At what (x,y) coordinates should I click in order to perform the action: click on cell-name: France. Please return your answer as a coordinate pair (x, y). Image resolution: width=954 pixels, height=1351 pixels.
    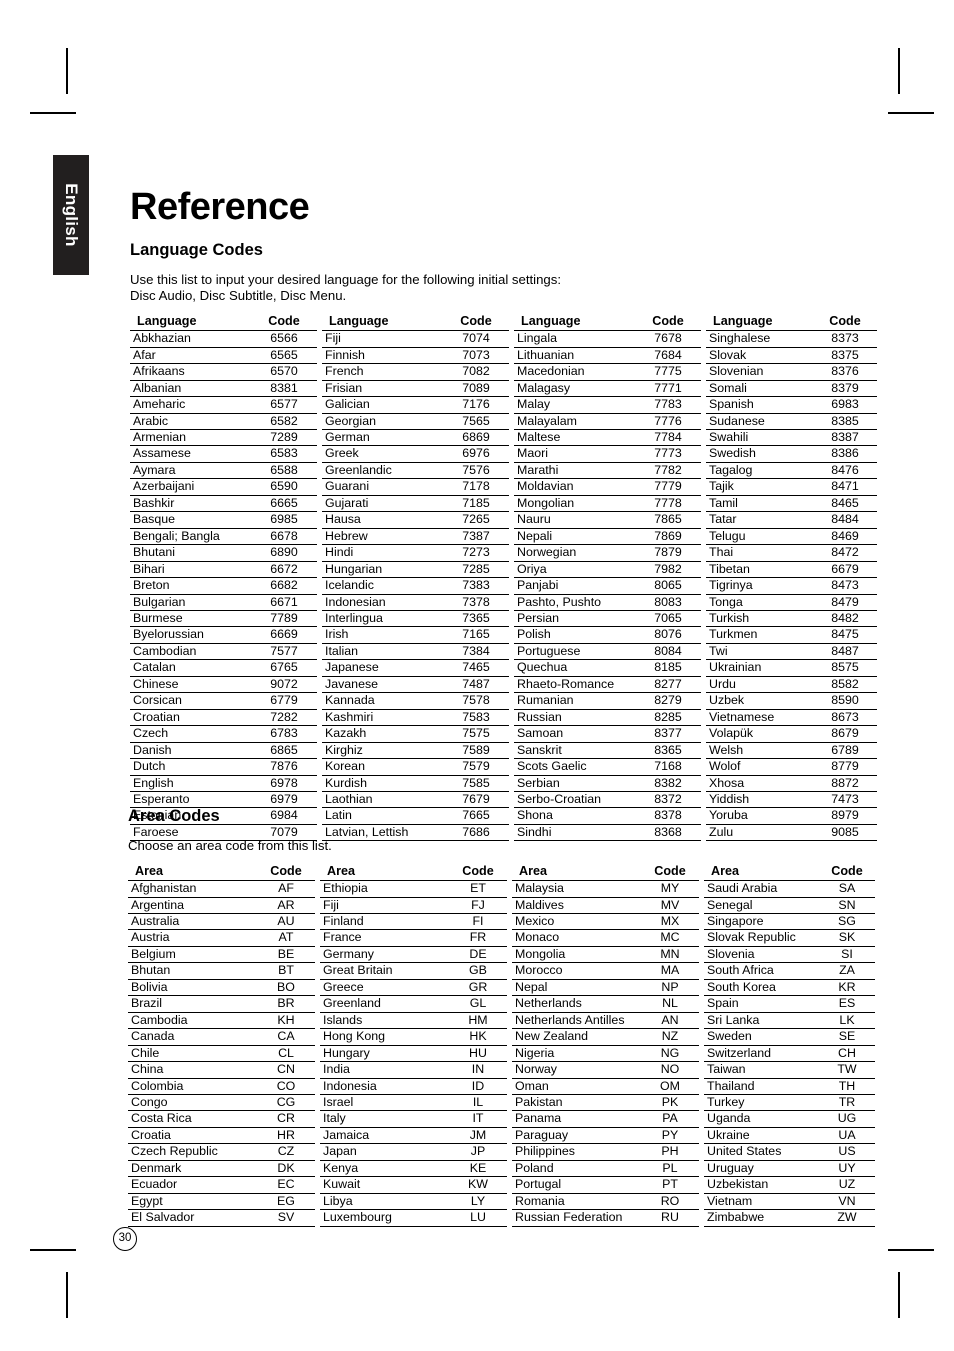
    Looking at the image, I should click on (386, 938).